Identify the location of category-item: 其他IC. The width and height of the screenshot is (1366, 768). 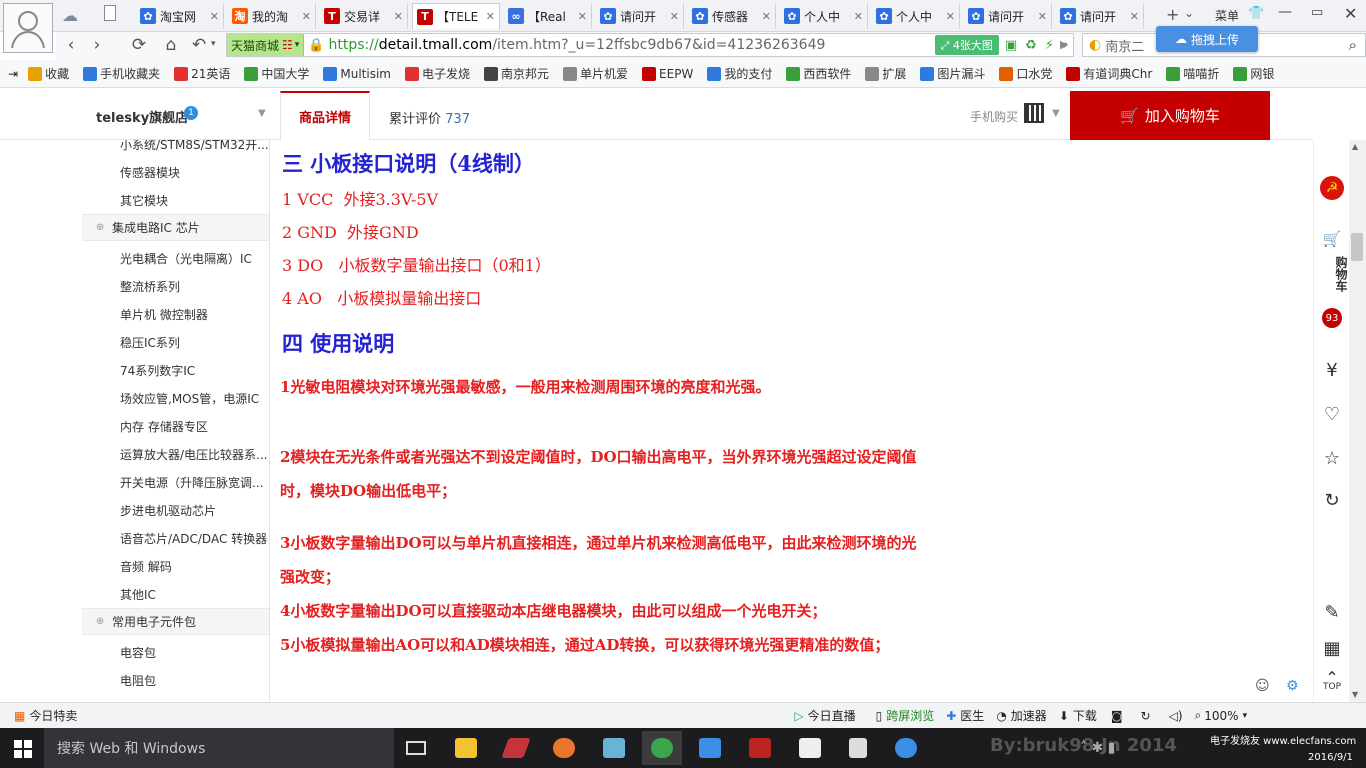
(194, 594).